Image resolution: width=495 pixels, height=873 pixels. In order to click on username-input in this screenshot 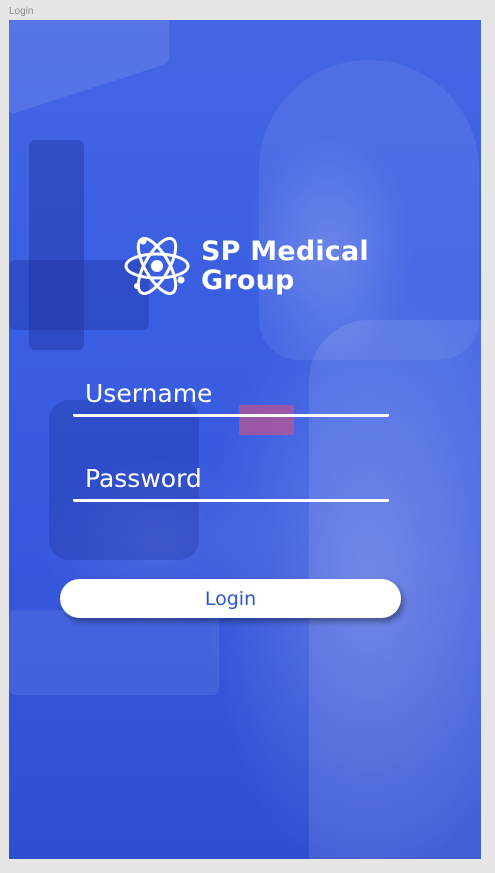, I will do `click(231, 393)`.